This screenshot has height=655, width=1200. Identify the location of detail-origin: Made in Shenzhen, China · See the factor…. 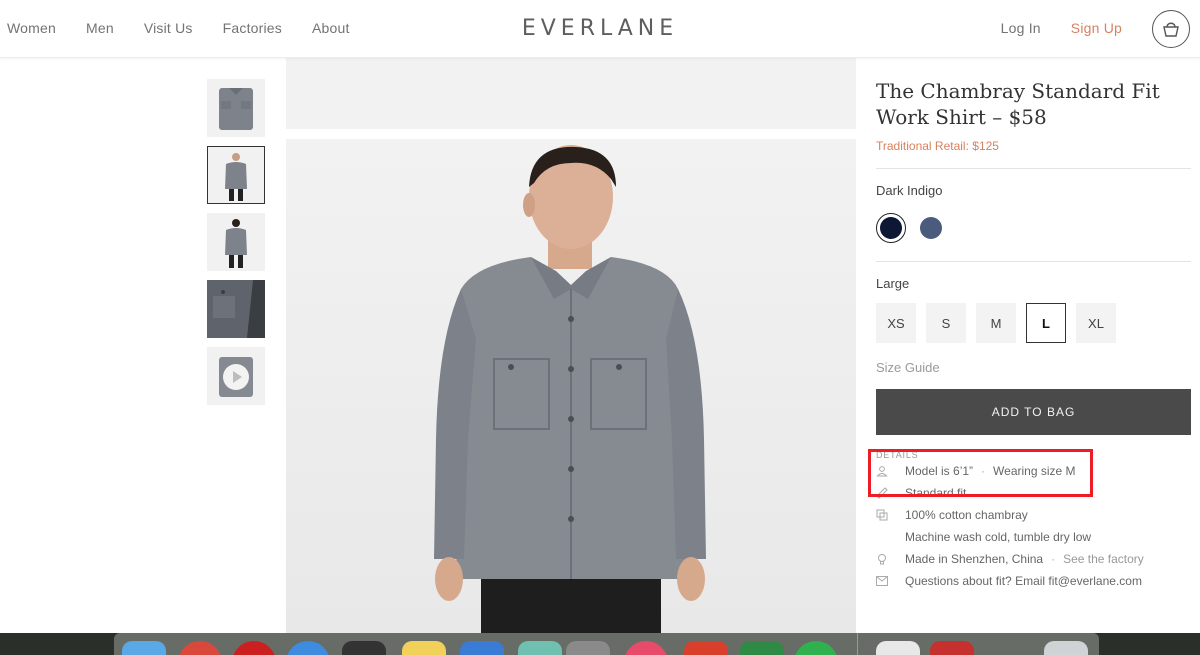
(1033, 559).